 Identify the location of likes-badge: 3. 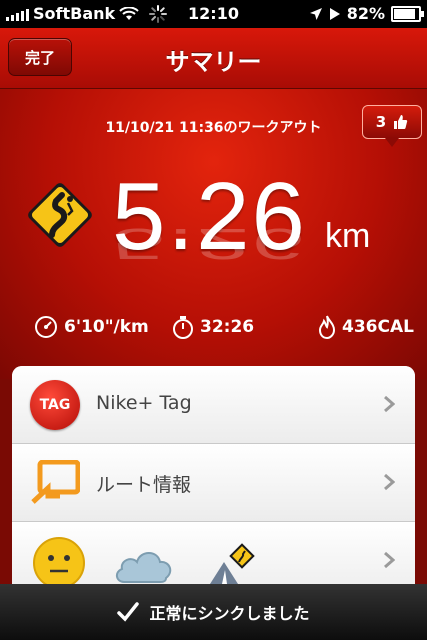
(392, 126).